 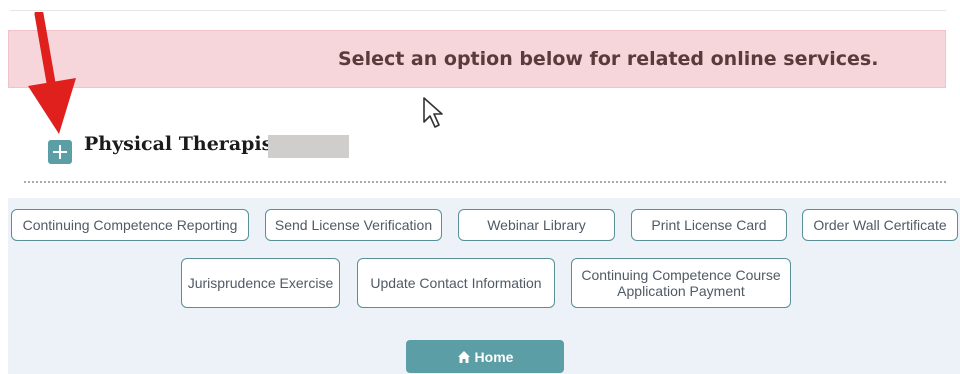 I want to click on order-wall-certificate-button: Order Wall Certificate, so click(x=880, y=225).